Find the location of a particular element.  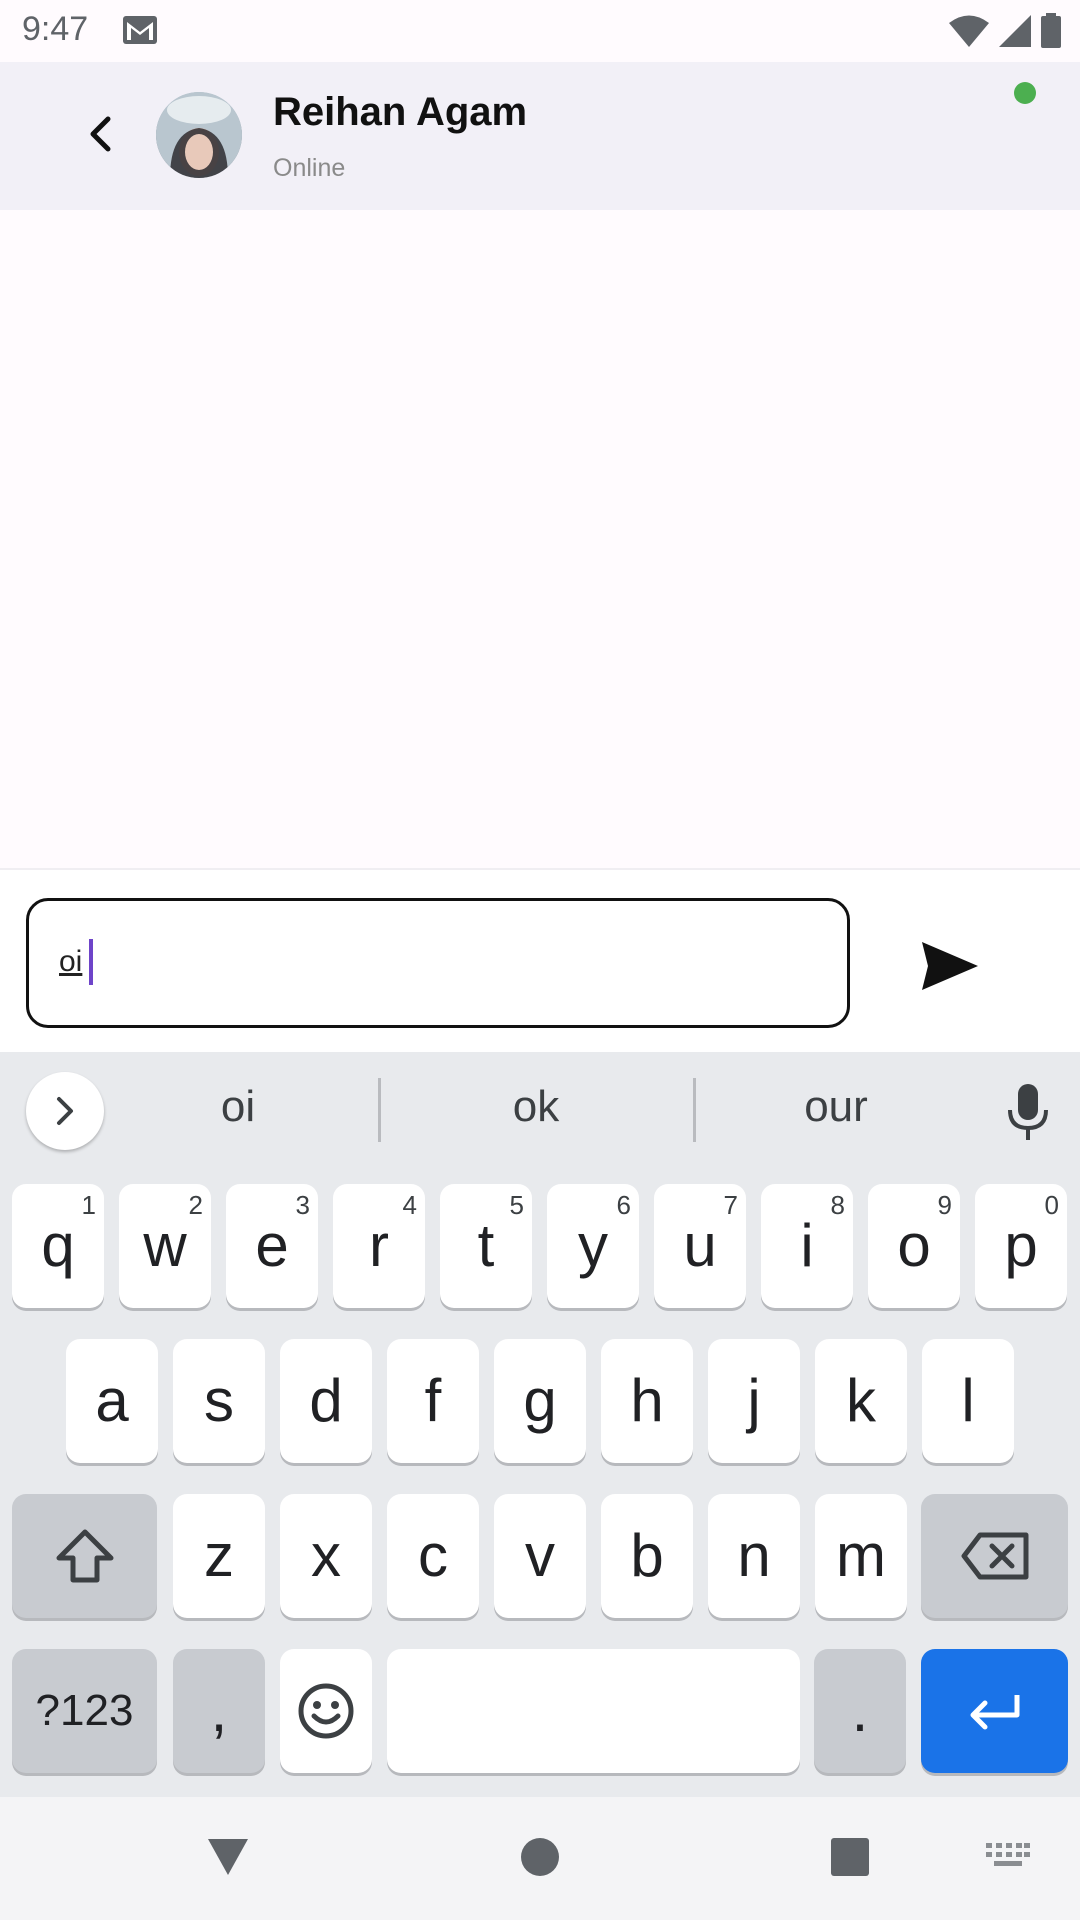

enter-icon is located at coordinates (994, 1712).